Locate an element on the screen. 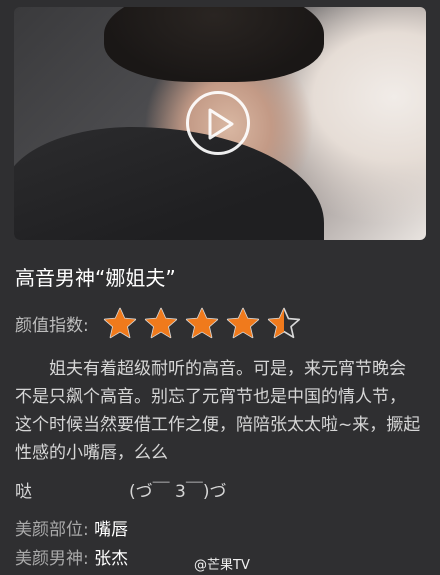 This screenshot has width=440, height=575. play-triangle-icon is located at coordinates (221, 124).